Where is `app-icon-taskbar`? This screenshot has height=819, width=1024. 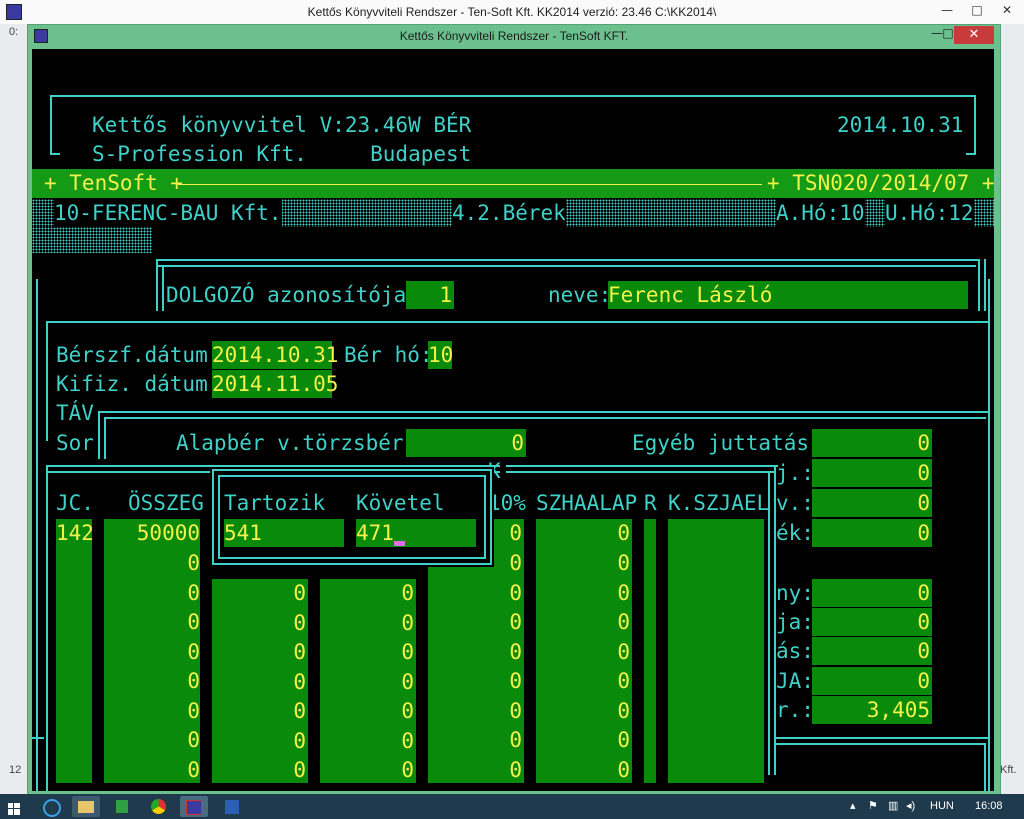
app-icon-taskbar is located at coordinates (194, 807).